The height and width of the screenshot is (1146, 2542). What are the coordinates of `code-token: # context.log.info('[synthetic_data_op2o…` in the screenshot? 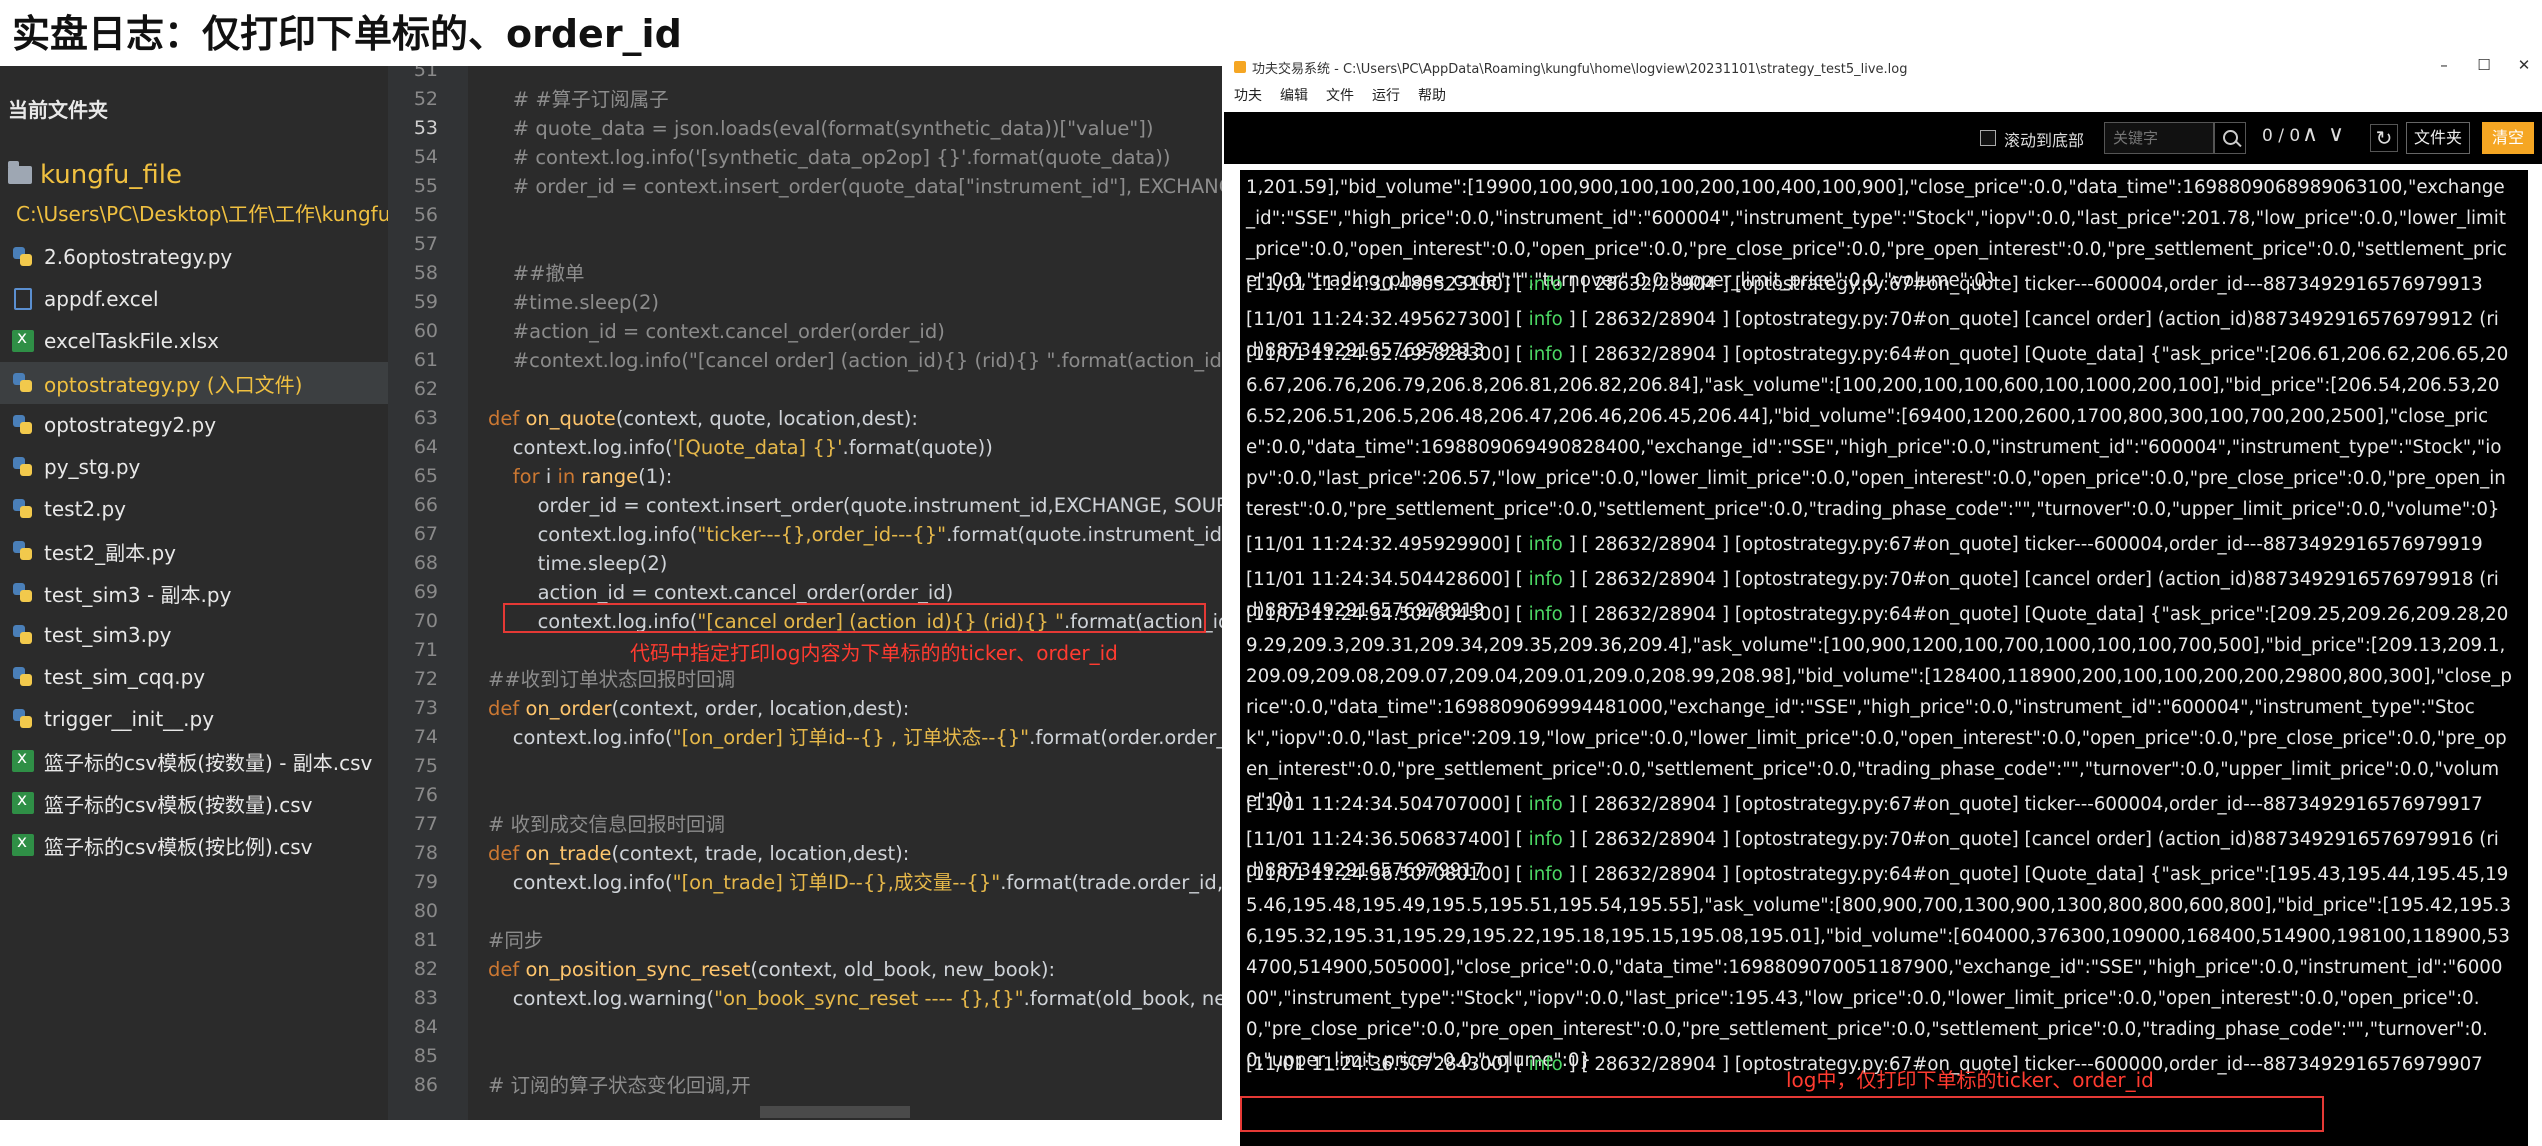 It's located at (829, 157).